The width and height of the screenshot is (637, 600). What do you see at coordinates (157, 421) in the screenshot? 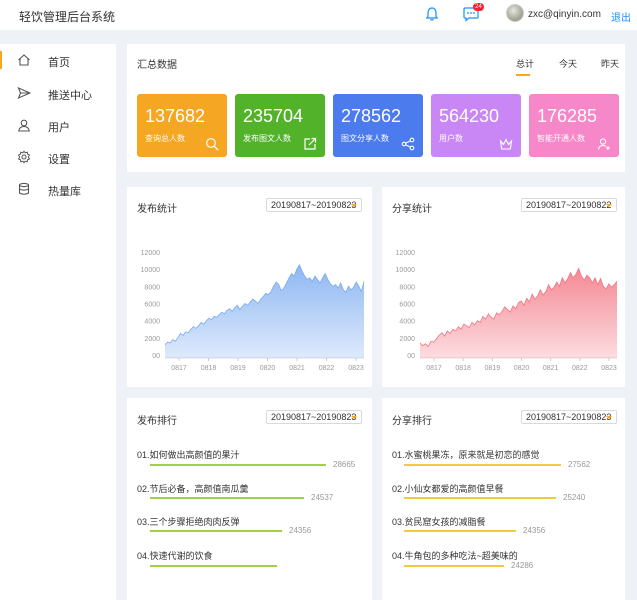
I see `publish-rank-title: 发布排行` at bounding box center [157, 421].